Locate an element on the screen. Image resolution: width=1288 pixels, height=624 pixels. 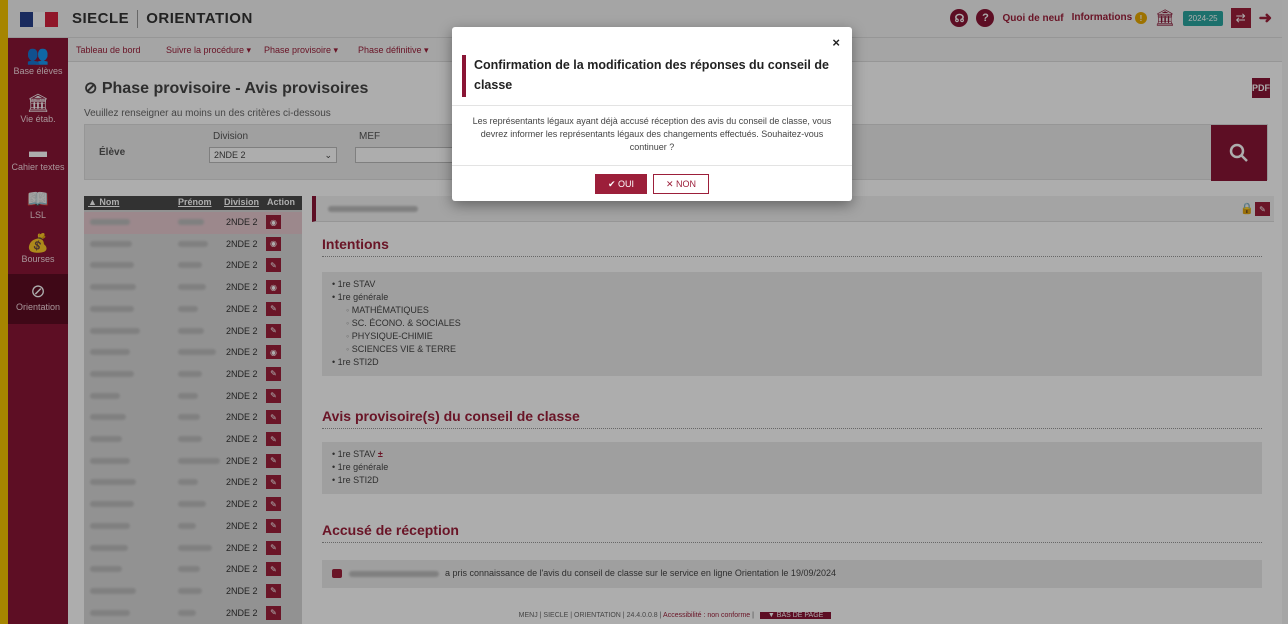
cancel-non-button: ✕ NON is located at coordinates (681, 184).